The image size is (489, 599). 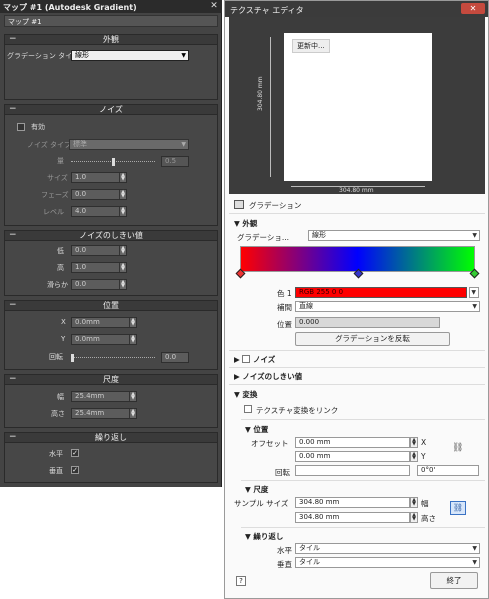 What do you see at coordinates (104, 322) in the screenshot?
I see `position-x-field: 0.0mm ▲ ▼` at bounding box center [104, 322].